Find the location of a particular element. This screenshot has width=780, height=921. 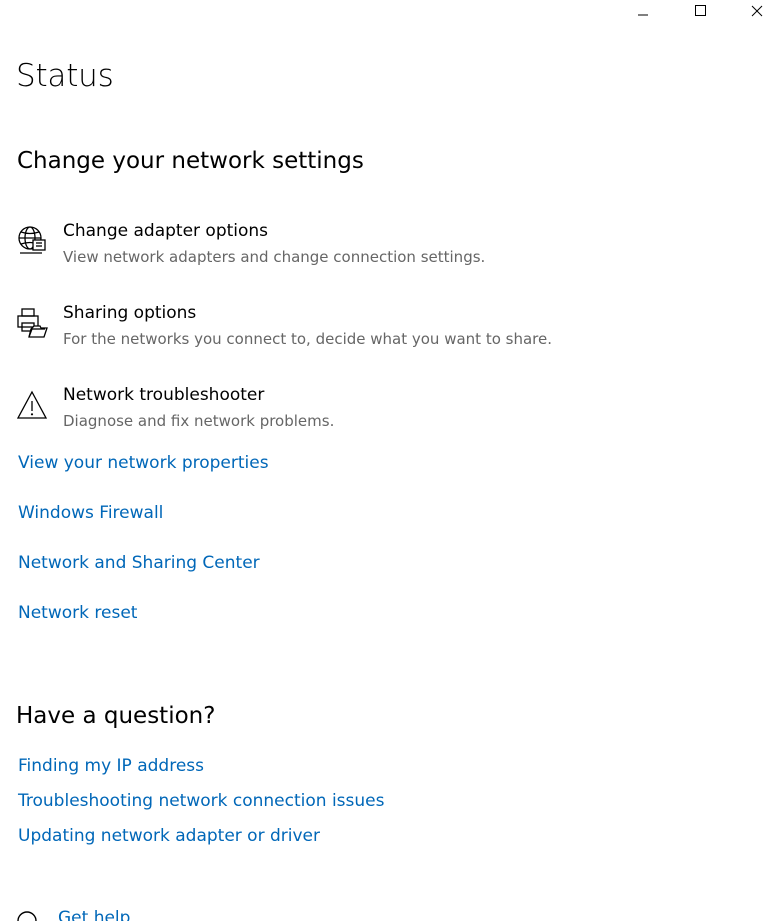

minimize-icon is located at coordinates (643, 15).